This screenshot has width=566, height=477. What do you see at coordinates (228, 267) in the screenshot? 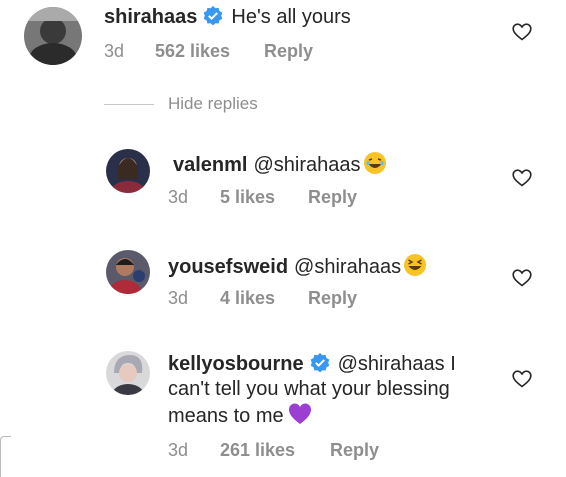
I see `username-yousefsweid: yousefsweid` at bounding box center [228, 267].